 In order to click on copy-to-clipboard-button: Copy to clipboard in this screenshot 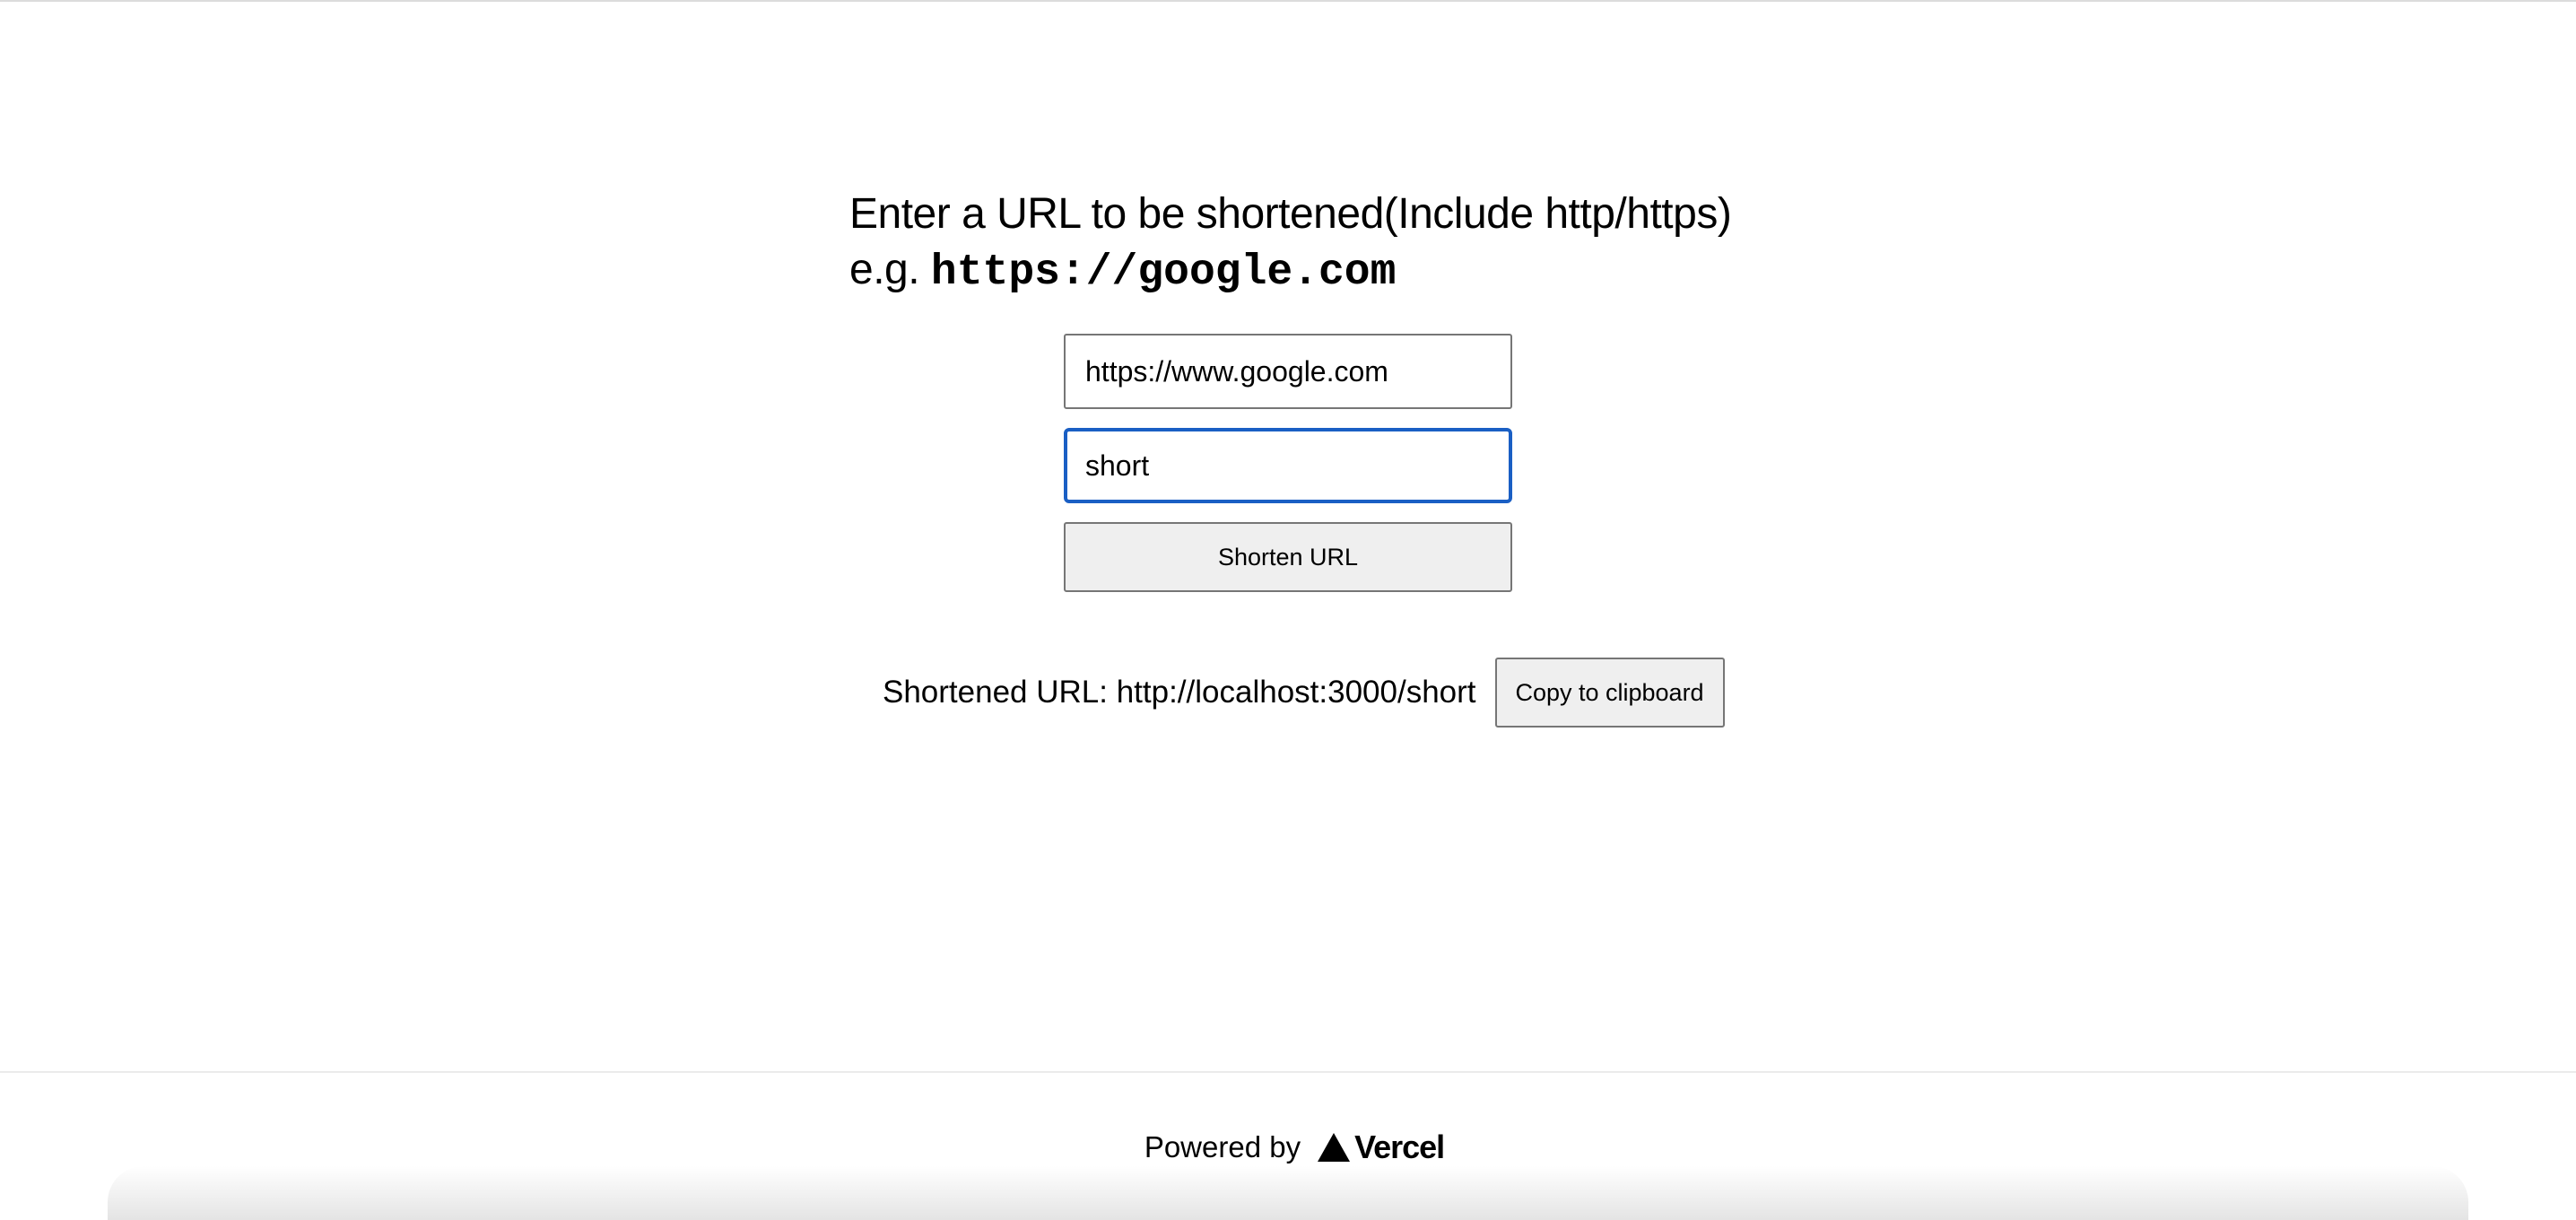, I will do `click(1609, 693)`.